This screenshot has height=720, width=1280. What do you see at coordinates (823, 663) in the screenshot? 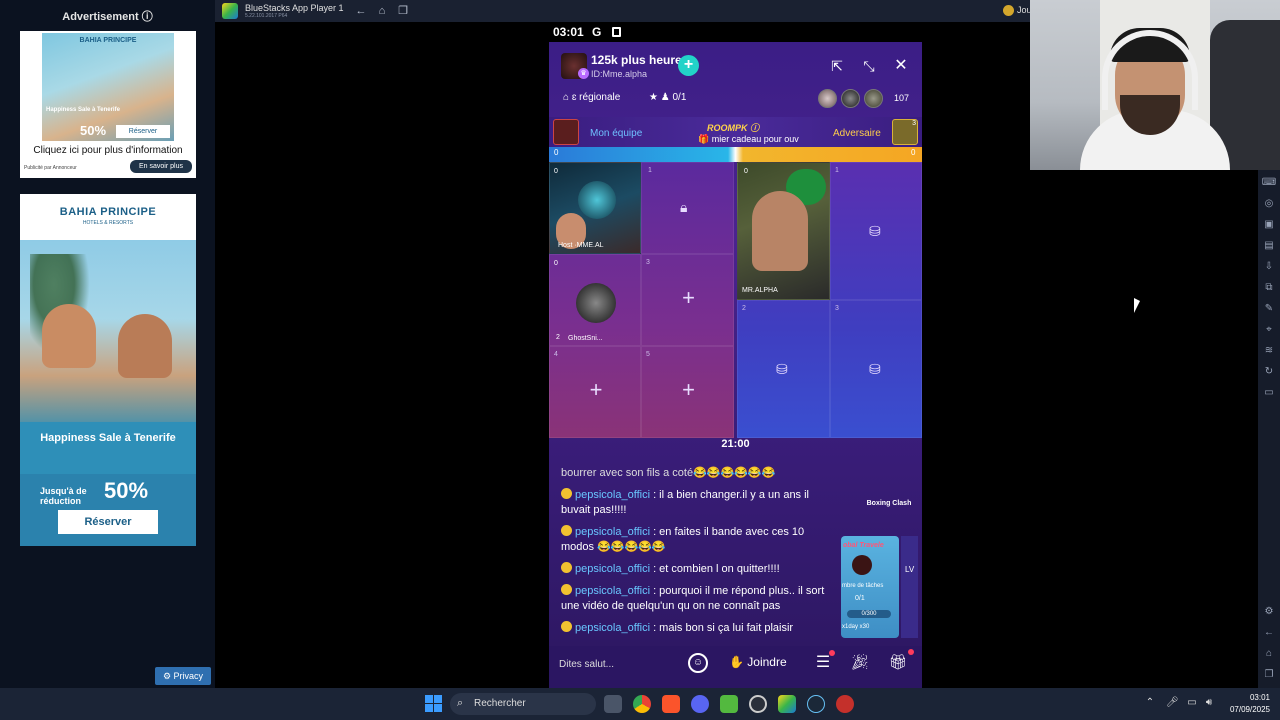
I see `menu-icon: ☰` at bounding box center [823, 663].